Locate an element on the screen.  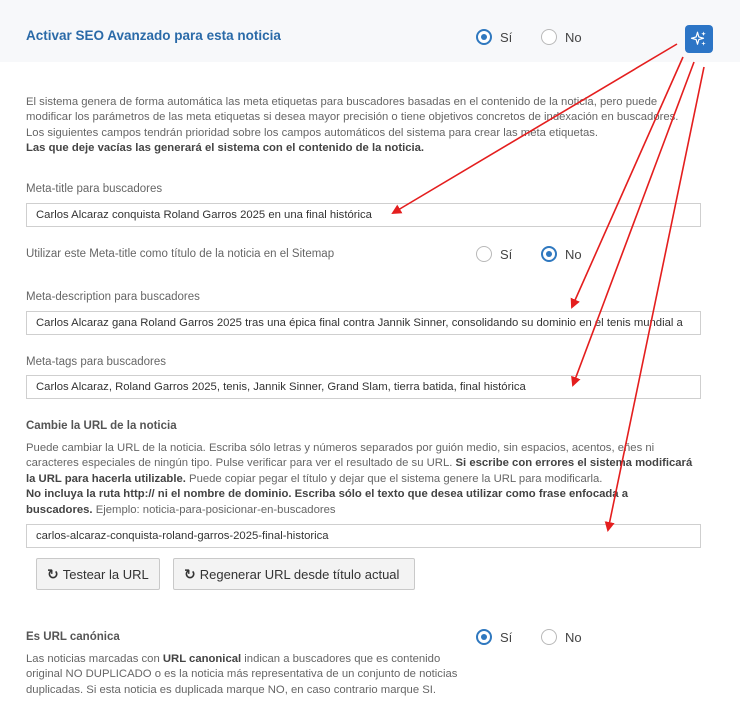
ai-generate-button is located at coordinates (699, 39).